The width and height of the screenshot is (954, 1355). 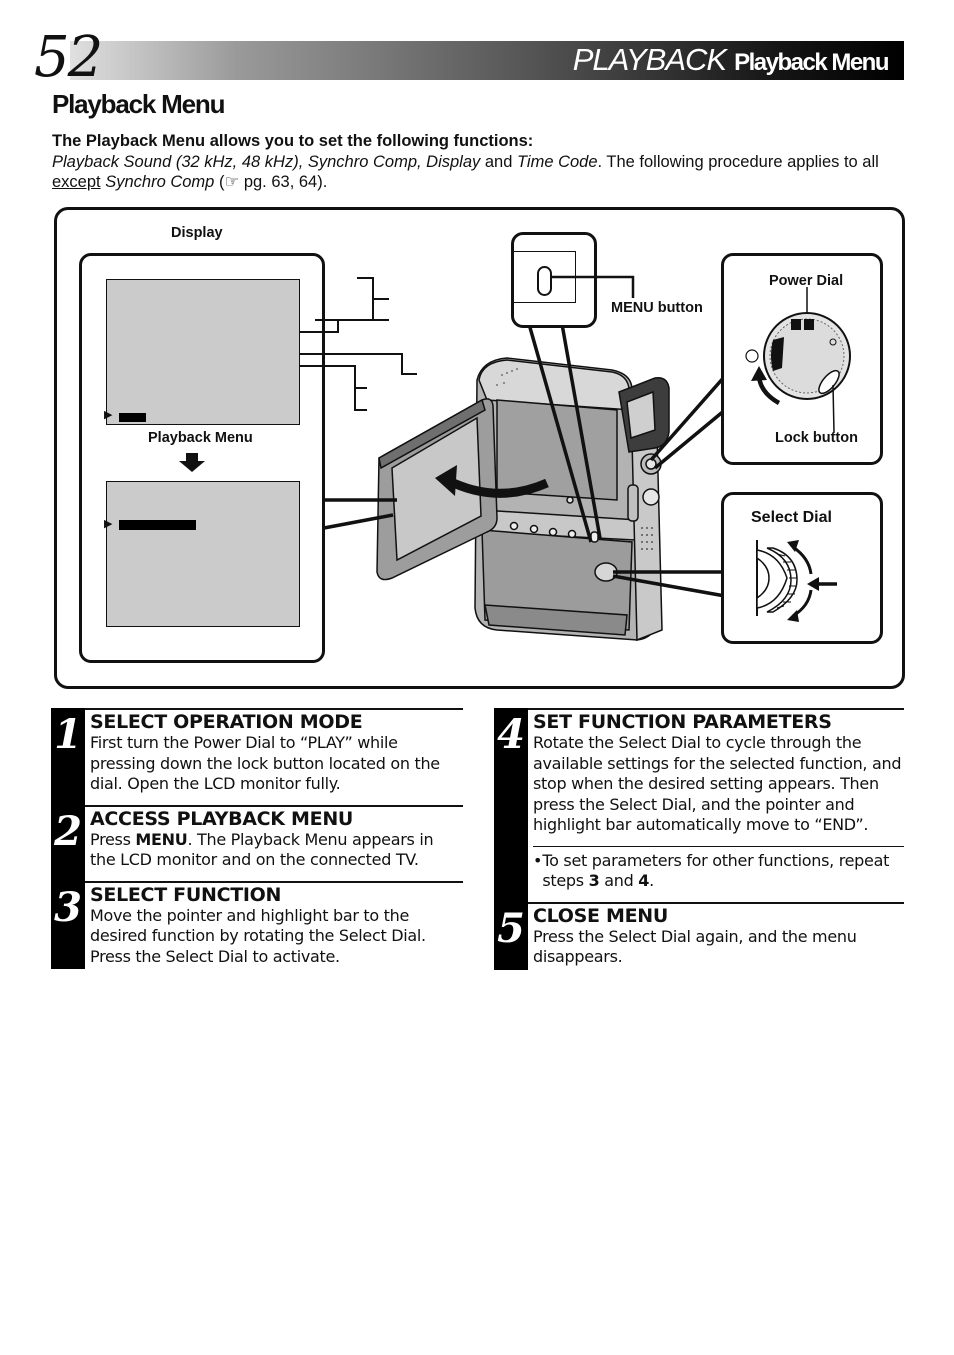 I want to click on menu-button-icon, so click(x=544, y=281).